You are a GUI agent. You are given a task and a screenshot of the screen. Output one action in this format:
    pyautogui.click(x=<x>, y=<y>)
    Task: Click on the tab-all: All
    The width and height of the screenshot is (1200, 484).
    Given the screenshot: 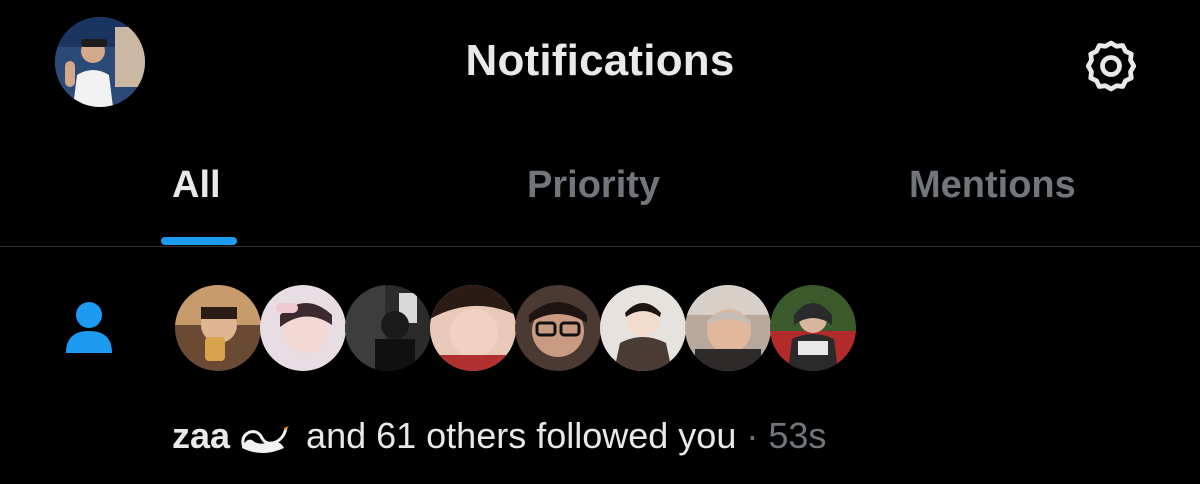 What is the action you would take?
    pyautogui.click(x=196, y=185)
    